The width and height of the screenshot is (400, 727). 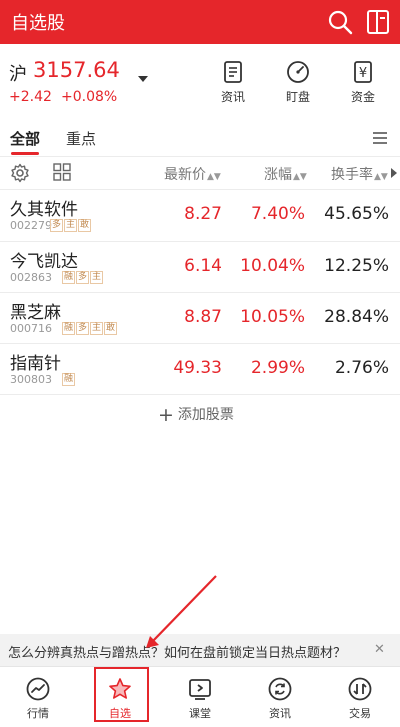 I want to click on stock-price: 8.27, so click(x=203, y=214).